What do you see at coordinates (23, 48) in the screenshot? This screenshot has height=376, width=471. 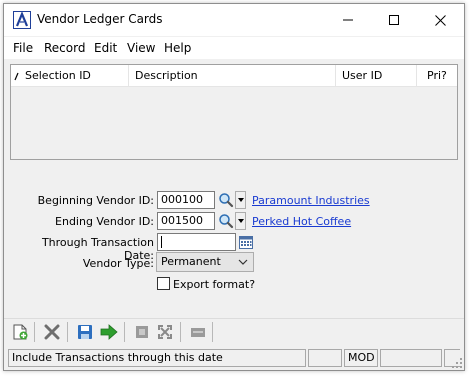 I see `menu-file: File` at bounding box center [23, 48].